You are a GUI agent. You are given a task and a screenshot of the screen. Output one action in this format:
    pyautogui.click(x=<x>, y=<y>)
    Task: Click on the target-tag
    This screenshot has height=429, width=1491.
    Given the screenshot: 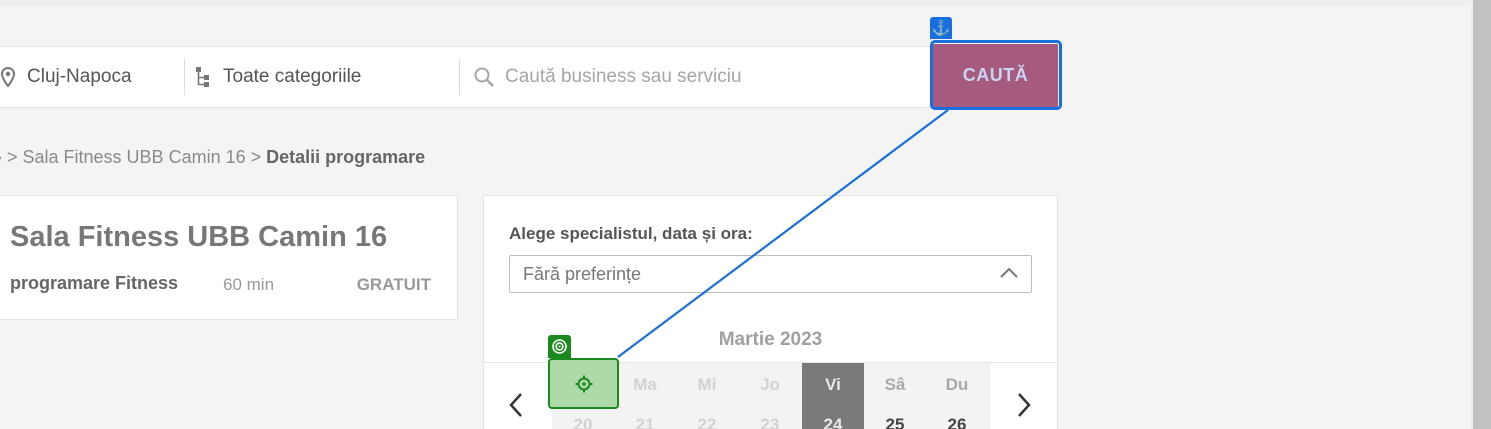 What is the action you would take?
    pyautogui.click(x=559, y=346)
    